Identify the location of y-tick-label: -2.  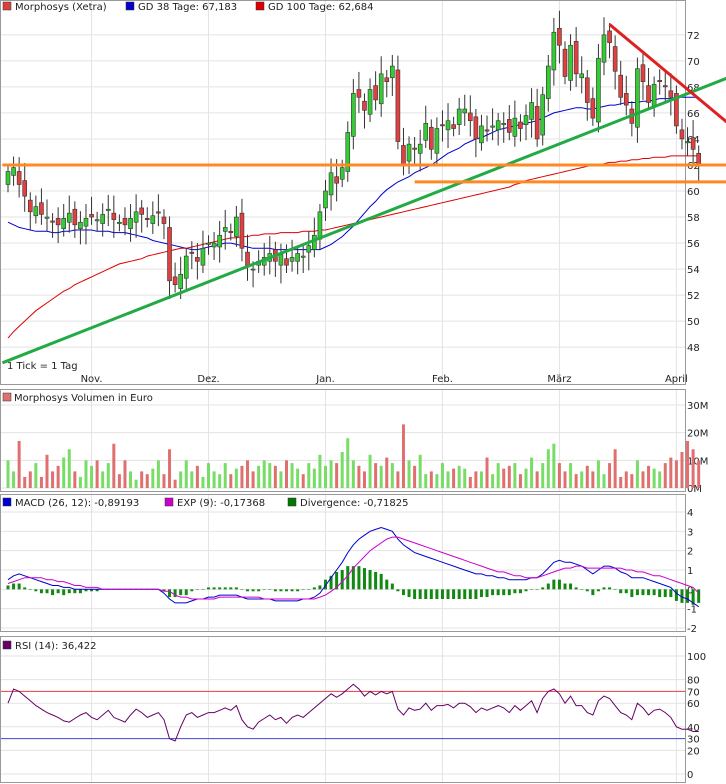
(692, 629).